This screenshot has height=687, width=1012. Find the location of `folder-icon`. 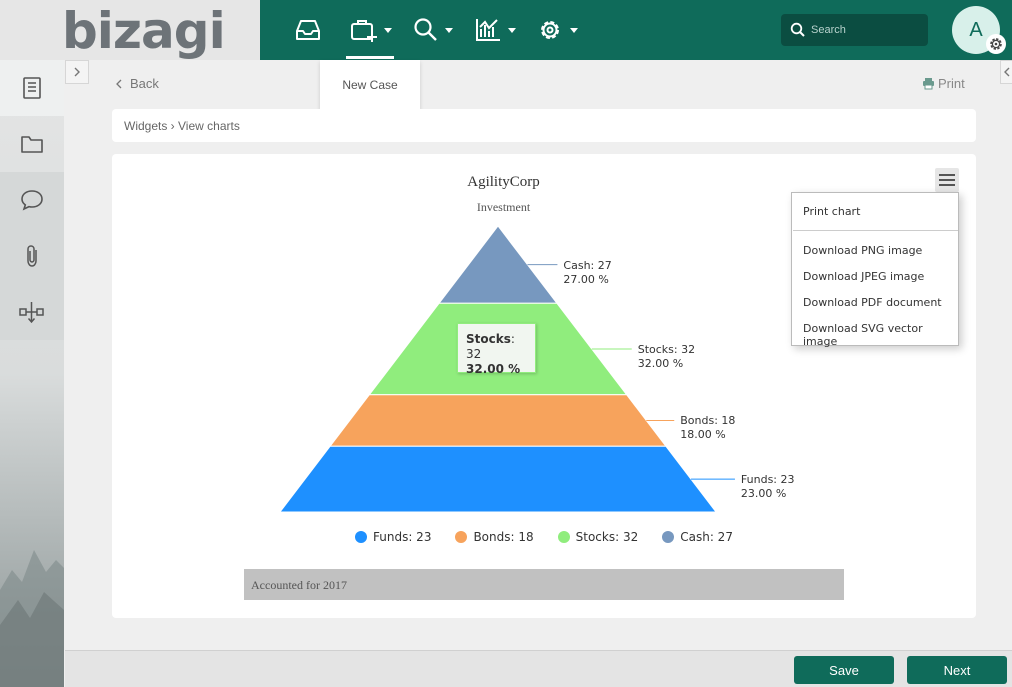

folder-icon is located at coordinates (32, 144).